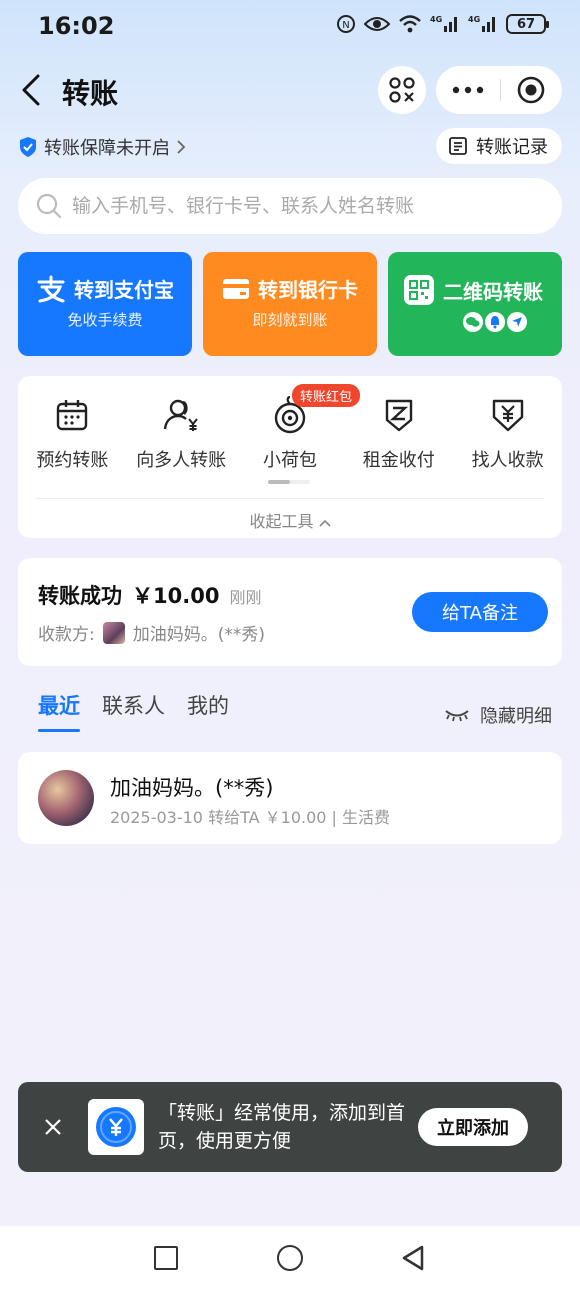 The image size is (580, 1289). I want to click on chevron-left-icon, so click(31, 90).